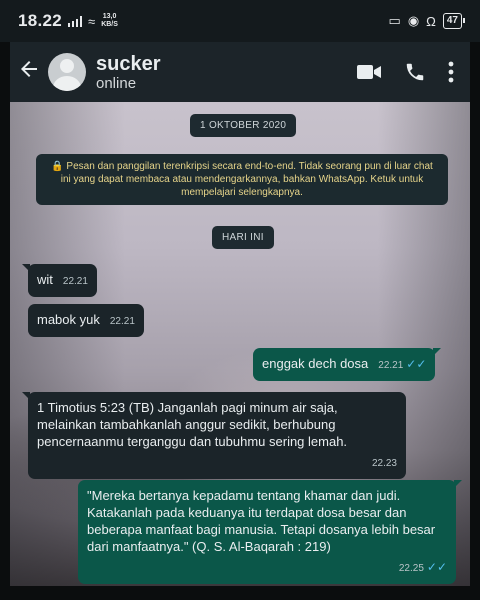 This screenshot has height=600, width=480. I want to click on today-chip: HARI INI, so click(243, 237).